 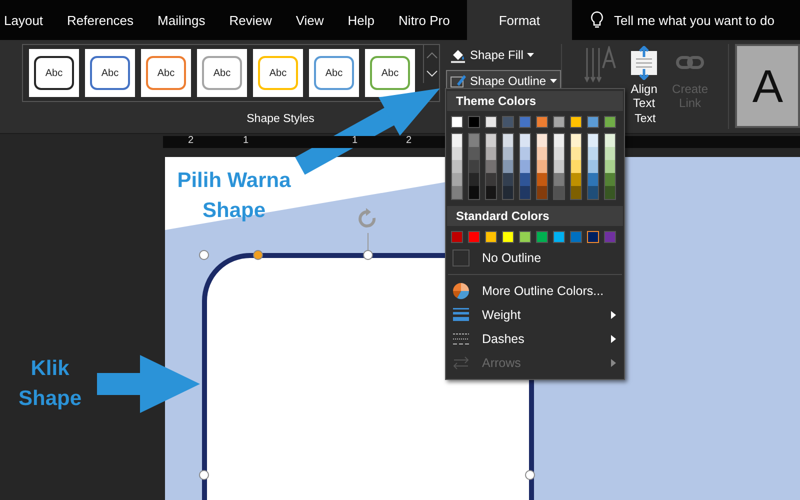 I want to click on link-icon, so click(x=690, y=62).